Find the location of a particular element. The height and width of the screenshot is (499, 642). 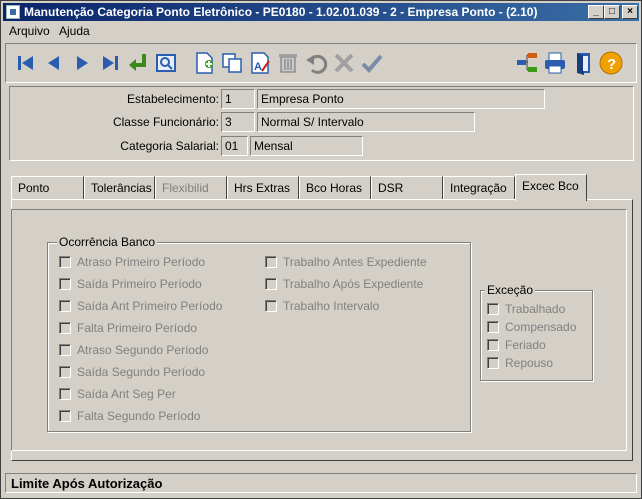

print-icon is located at coordinates (555, 63).